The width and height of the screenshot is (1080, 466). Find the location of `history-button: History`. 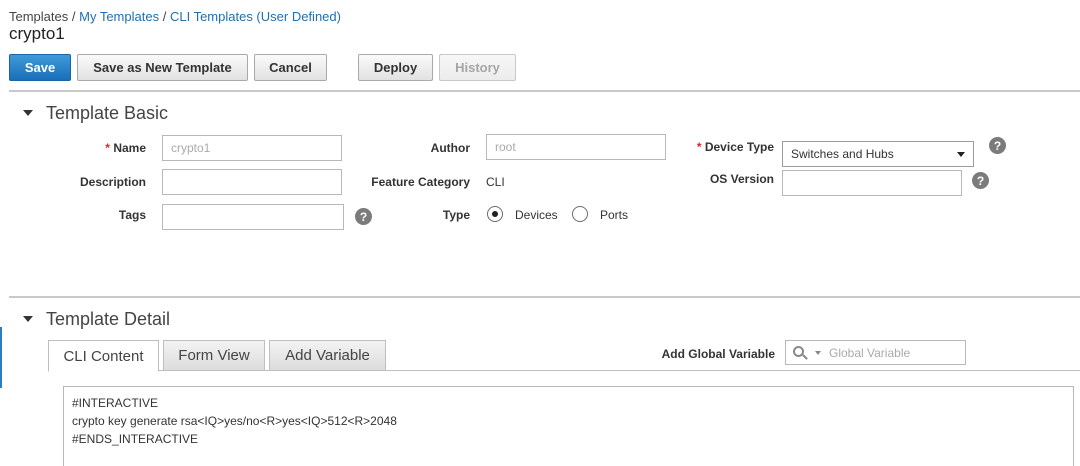

history-button: History is located at coordinates (477, 67).